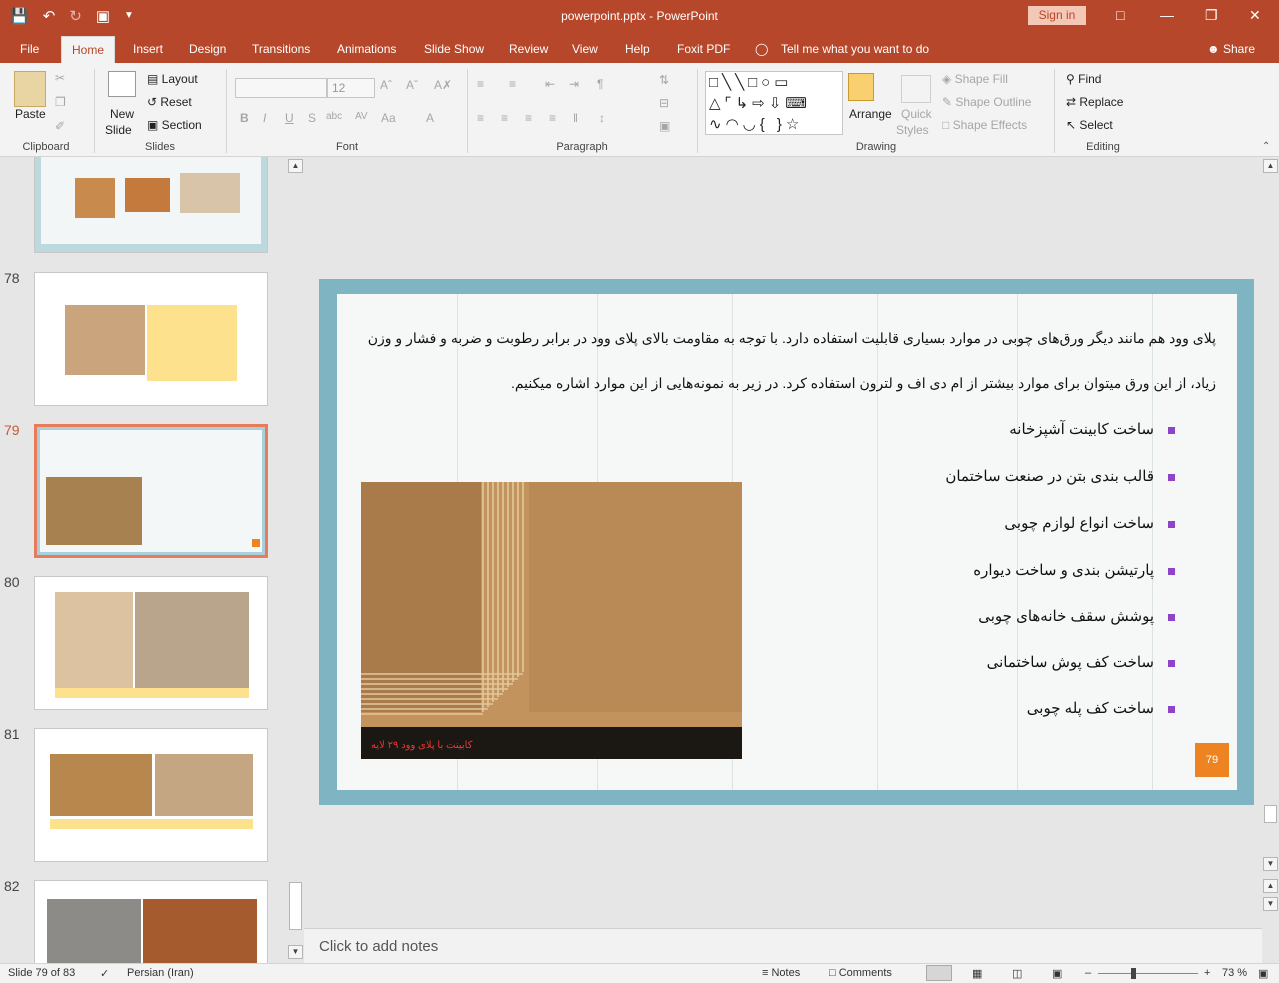  What do you see at coordinates (207, 49) in the screenshot?
I see `tab-design: Design` at bounding box center [207, 49].